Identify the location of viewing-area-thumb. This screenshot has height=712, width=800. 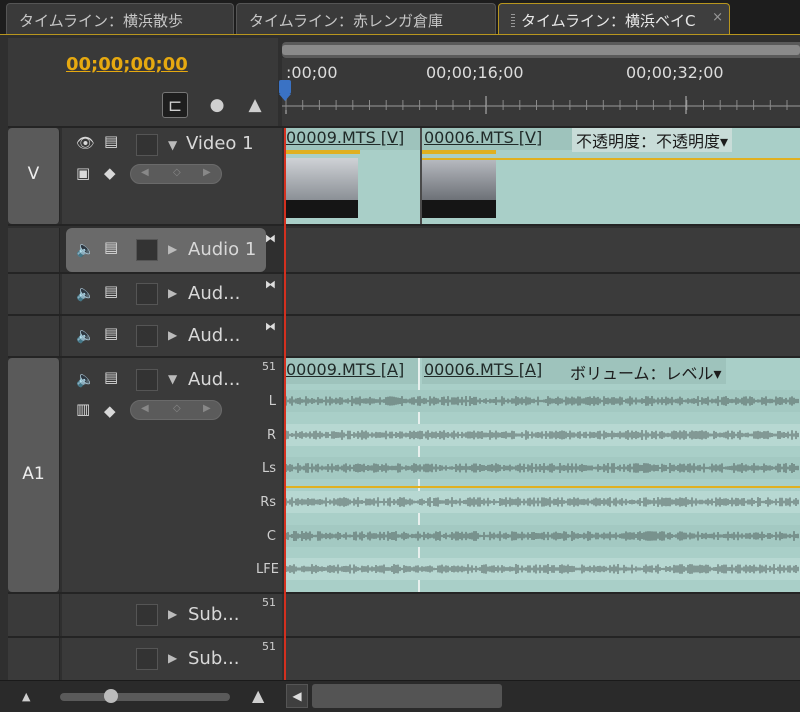
(541, 50).